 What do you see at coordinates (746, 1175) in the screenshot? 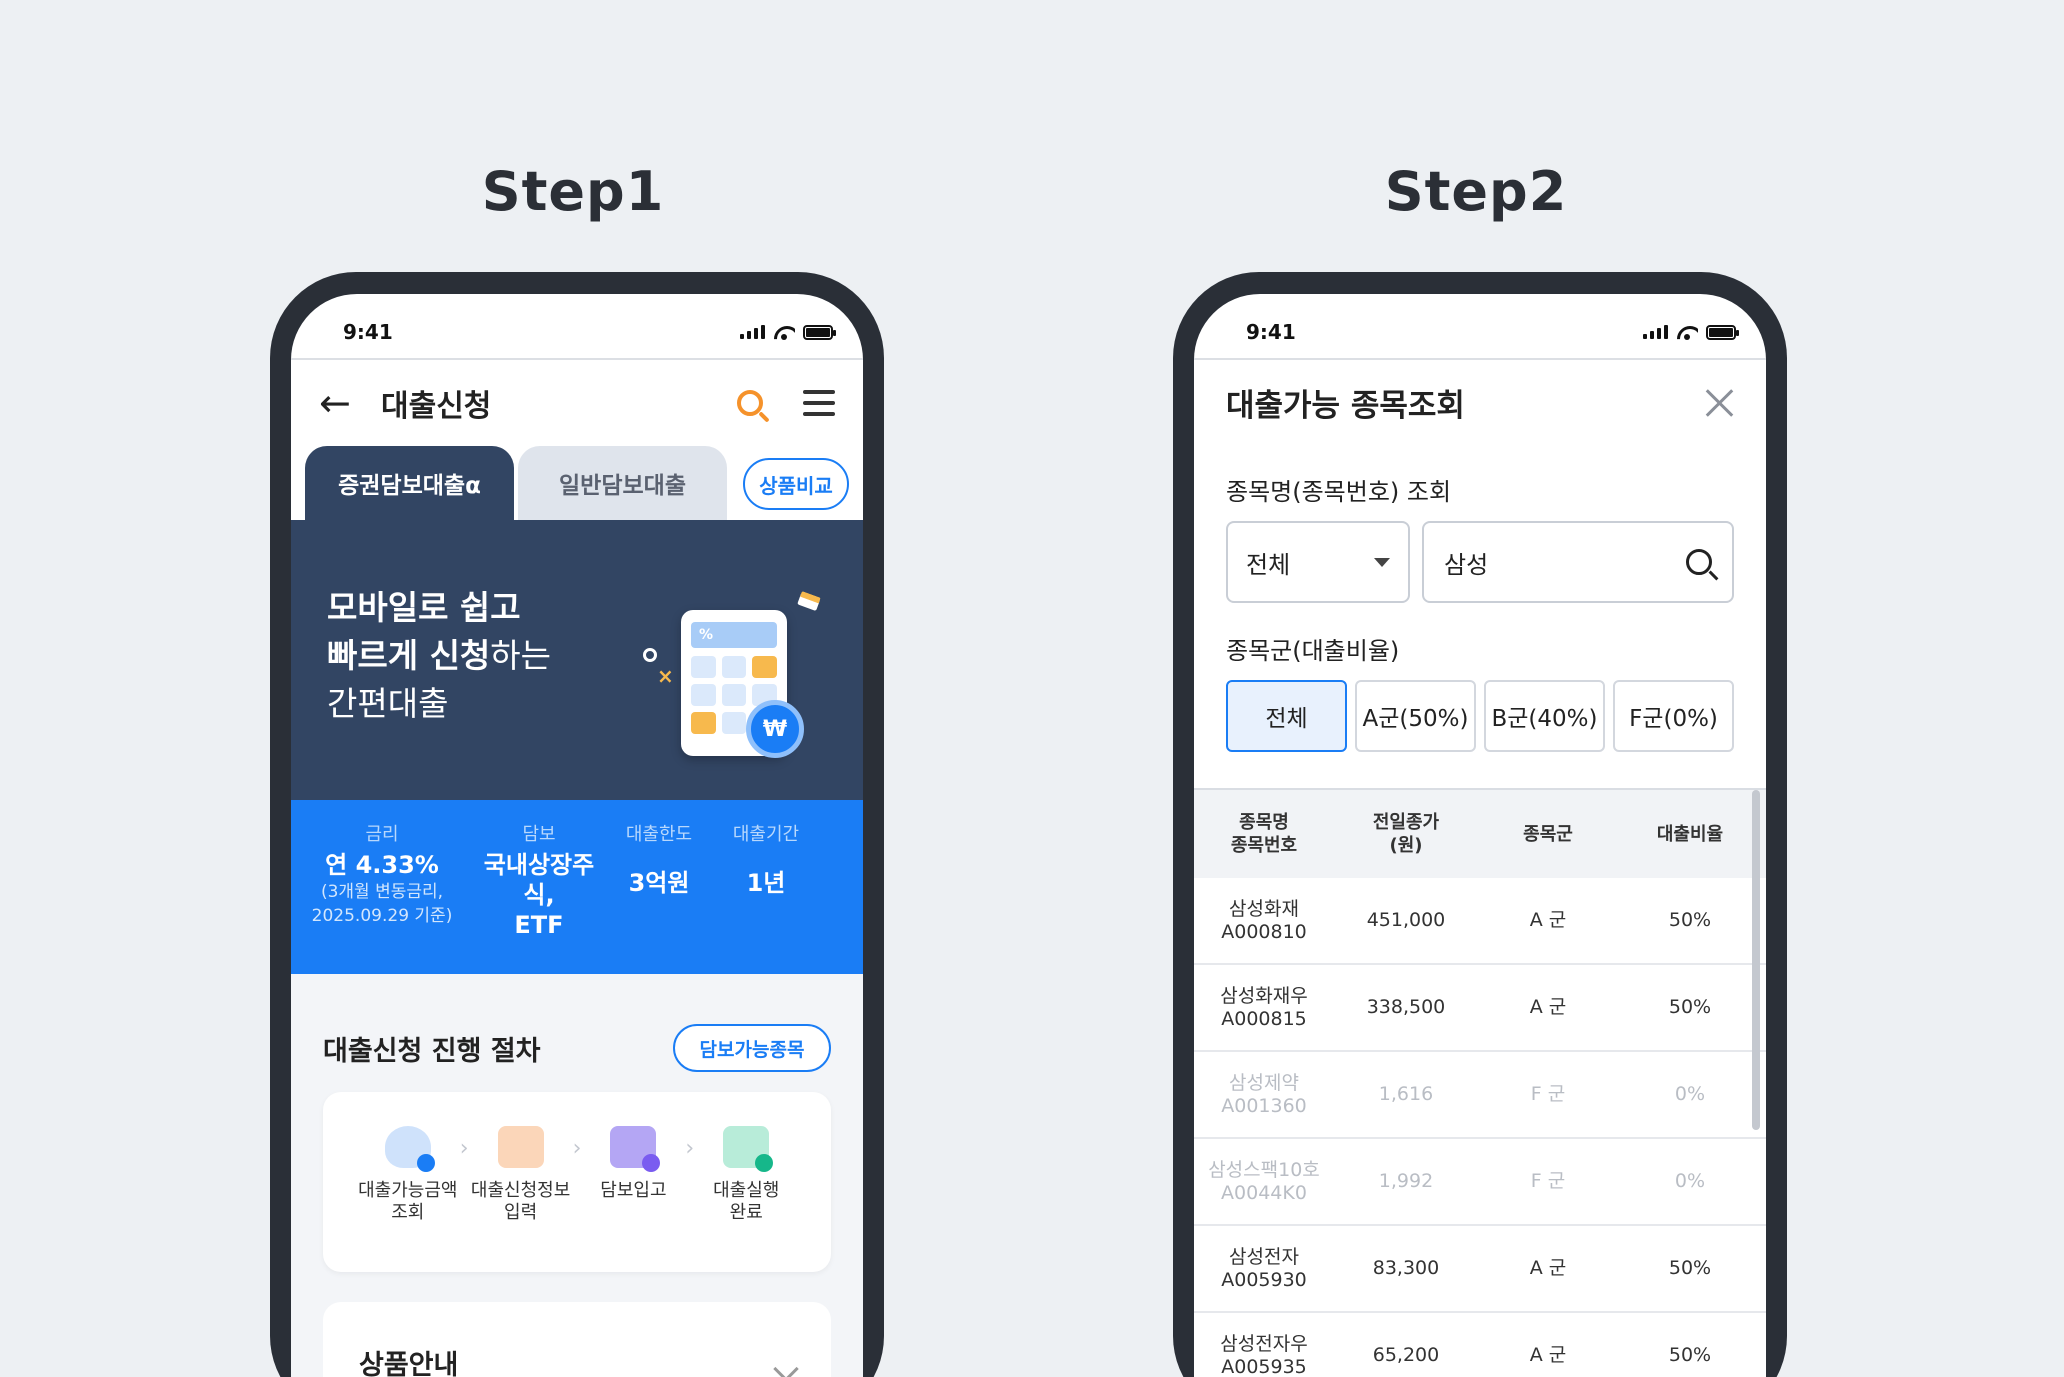
I see `process-step-4: 대출실행 완료` at bounding box center [746, 1175].